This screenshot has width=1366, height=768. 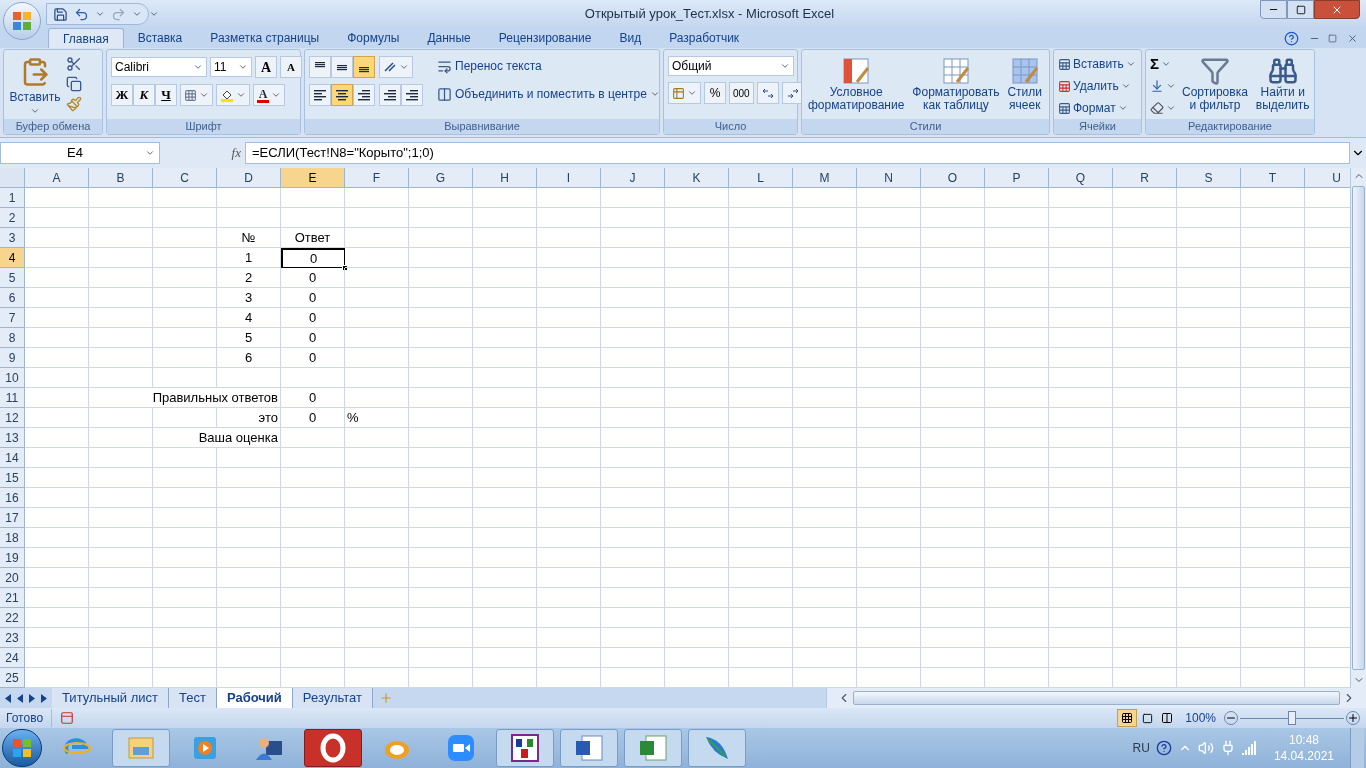 What do you see at coordinates (249, 258) in the screenshot?
I see `table-cell: 1` at bounding box center [249, 258].